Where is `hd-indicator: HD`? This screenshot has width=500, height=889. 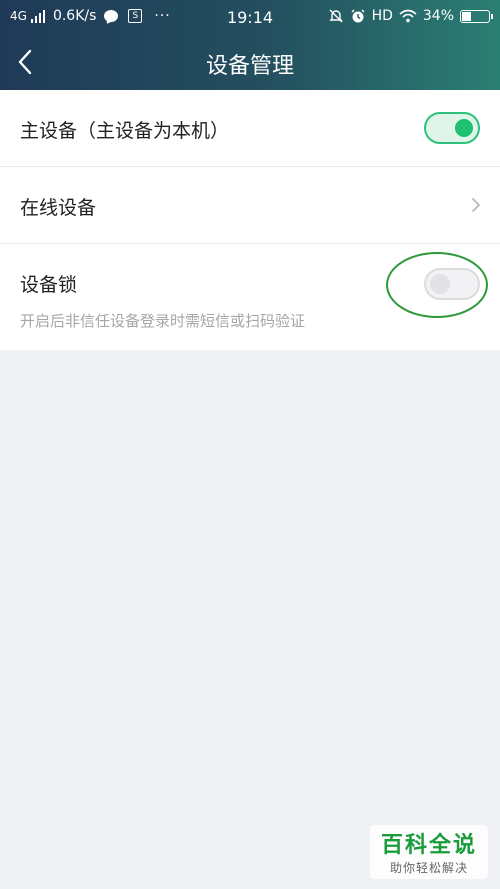
hd-indicator: HD is located at coordinates (382, 16).